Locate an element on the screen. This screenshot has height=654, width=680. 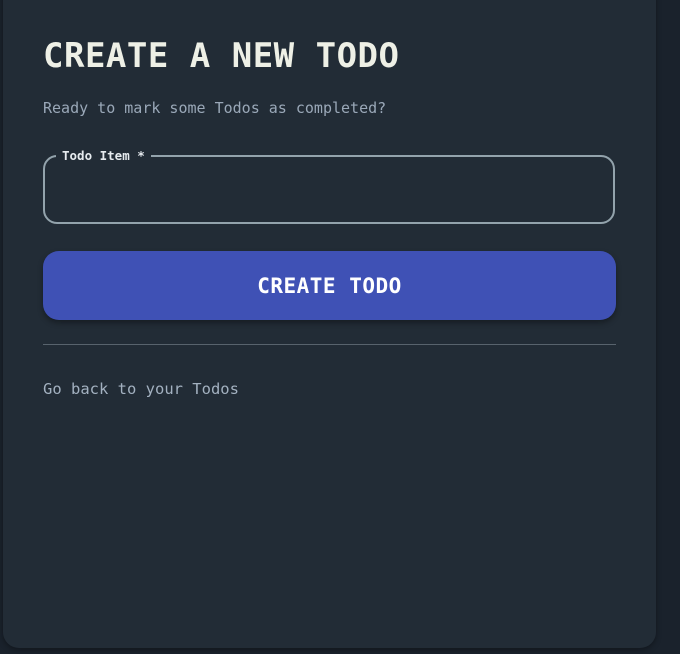
todo-item-label: Todo Item * is located at coordinates (103, 156).